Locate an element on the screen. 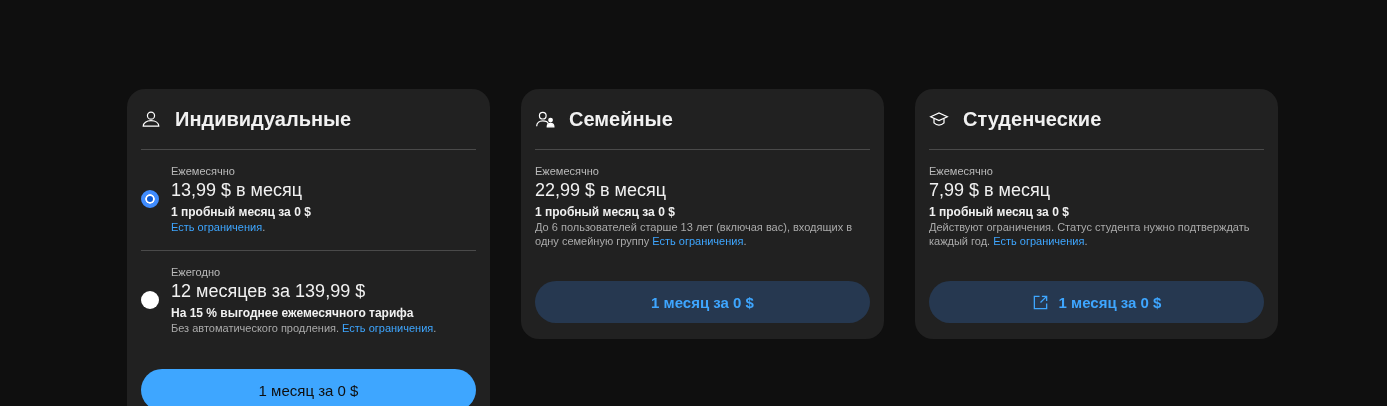  note-text: Есть ограничения. is located at coordinates (219, 227).